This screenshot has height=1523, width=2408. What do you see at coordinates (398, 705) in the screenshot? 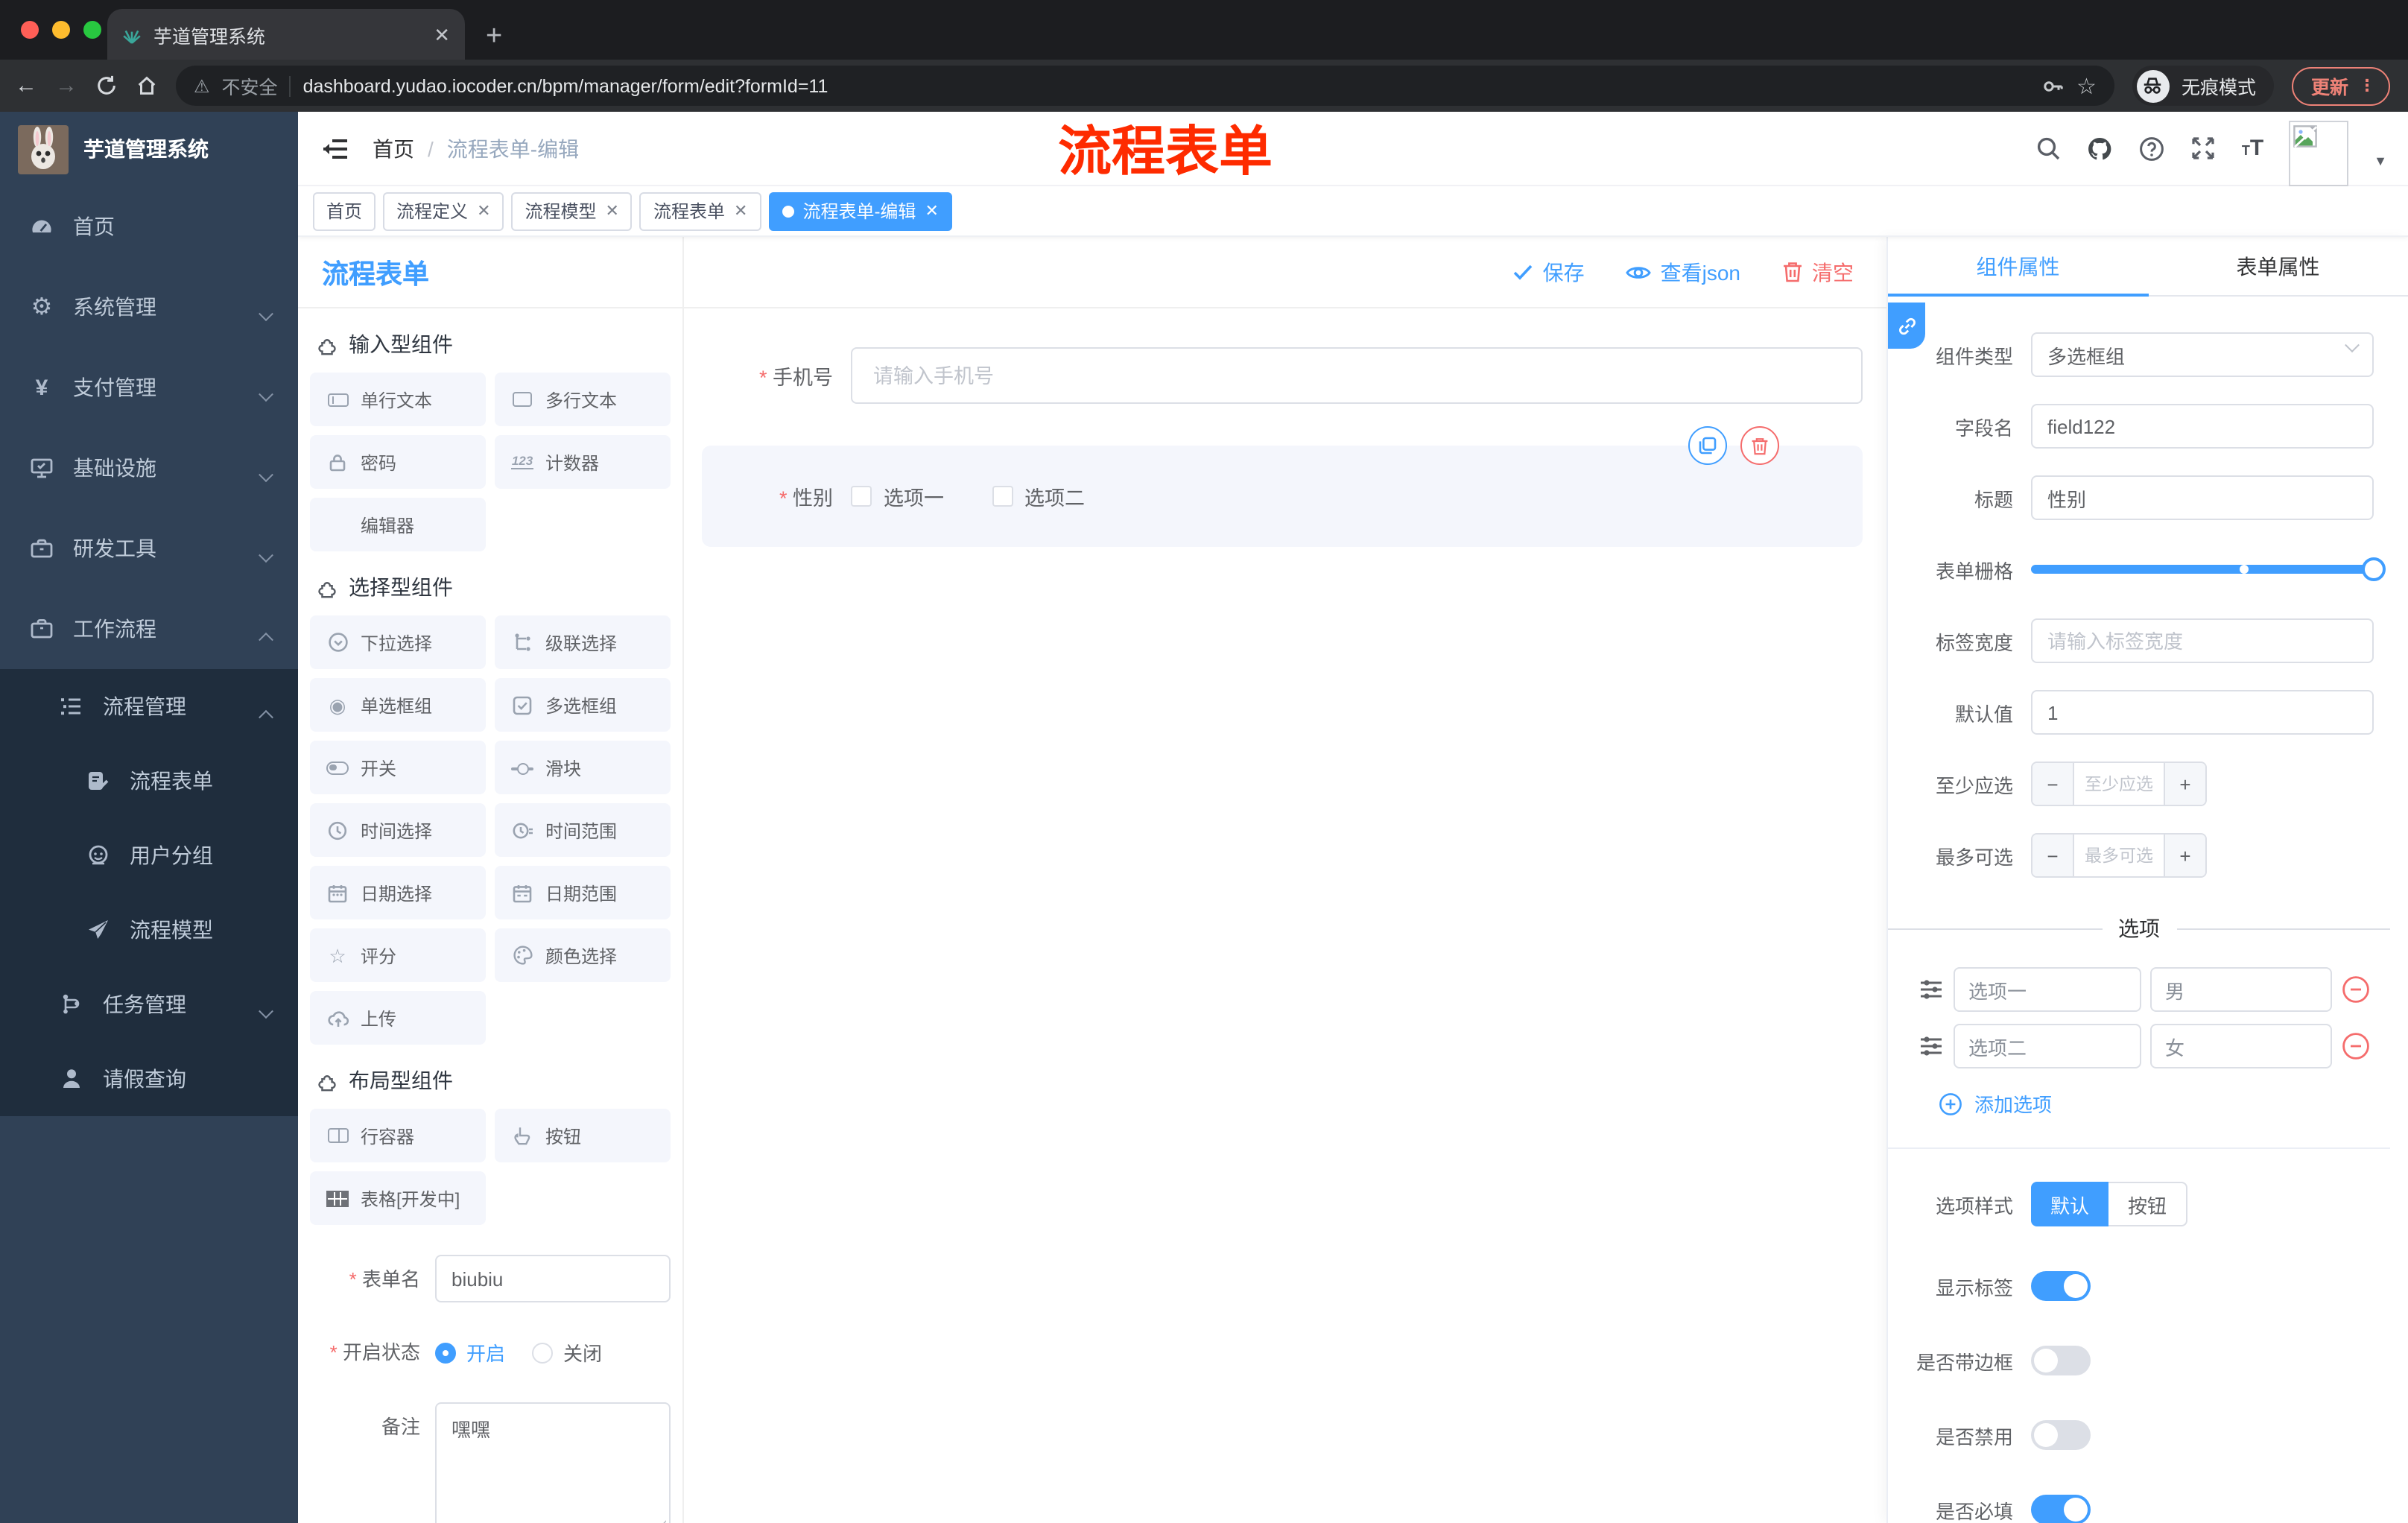
I see `palette-item-radio-group: ◉ 单选框组` at bounding box center [398, 705].